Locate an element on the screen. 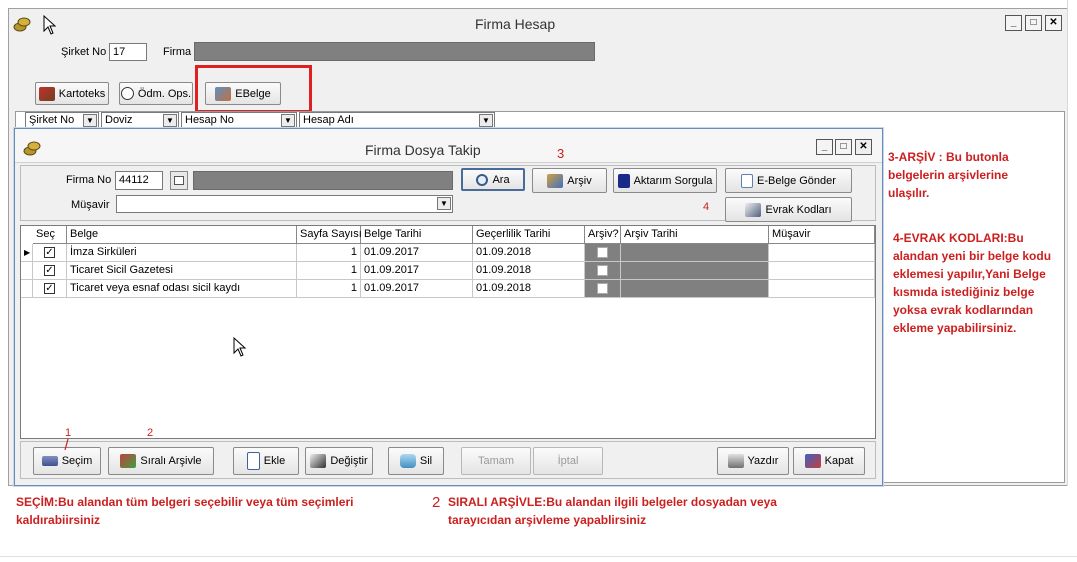 Image resolution: width=1077 pixels, height=562 pixels. maximize-button: □ is located at coordinates (1033, 23).